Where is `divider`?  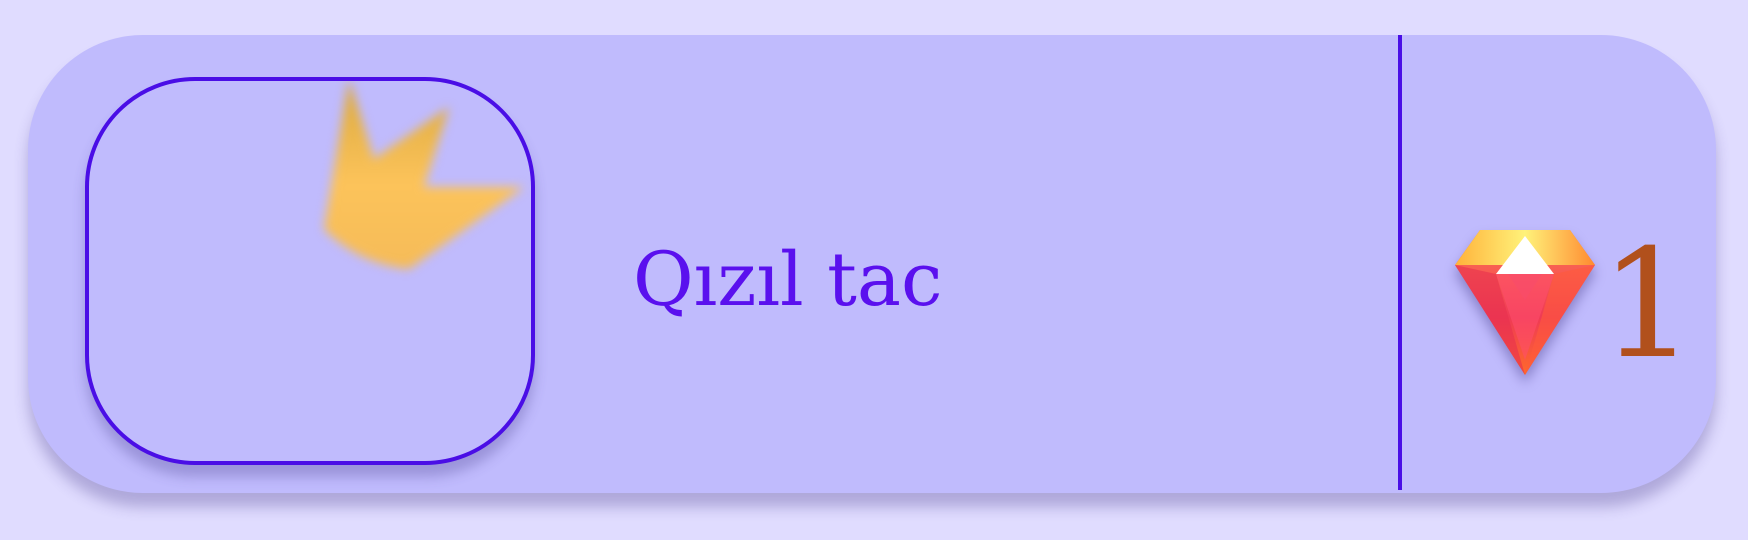 divider is located at coordinates (1400, 262).